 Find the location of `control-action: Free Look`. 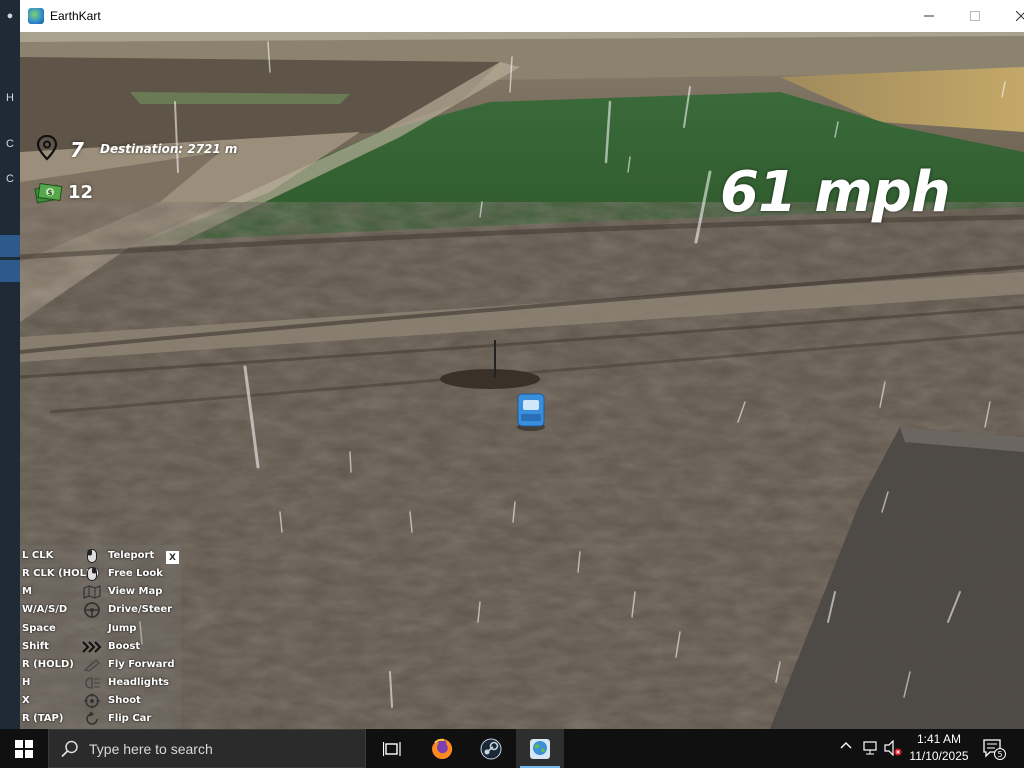

control-action: Free Look is located at coordinates (135, 573).